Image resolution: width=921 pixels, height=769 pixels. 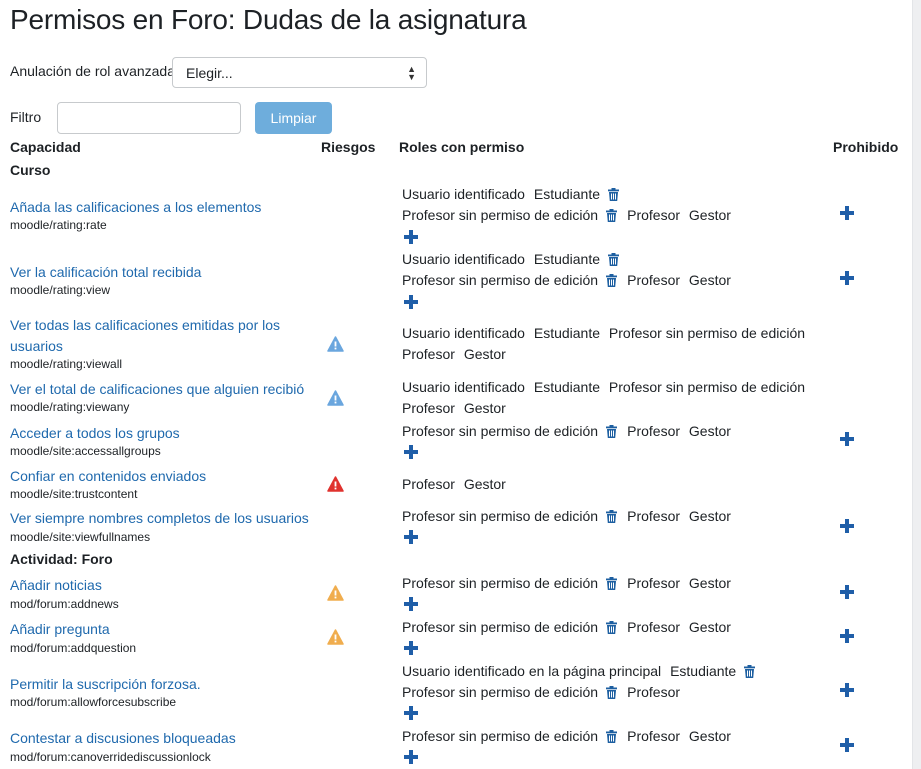 What do you see at coordinates (160, 684) in the screenshot?
I see `capability-link: Permitir la suscripción forzosa.` at bounding box center [160, 684].